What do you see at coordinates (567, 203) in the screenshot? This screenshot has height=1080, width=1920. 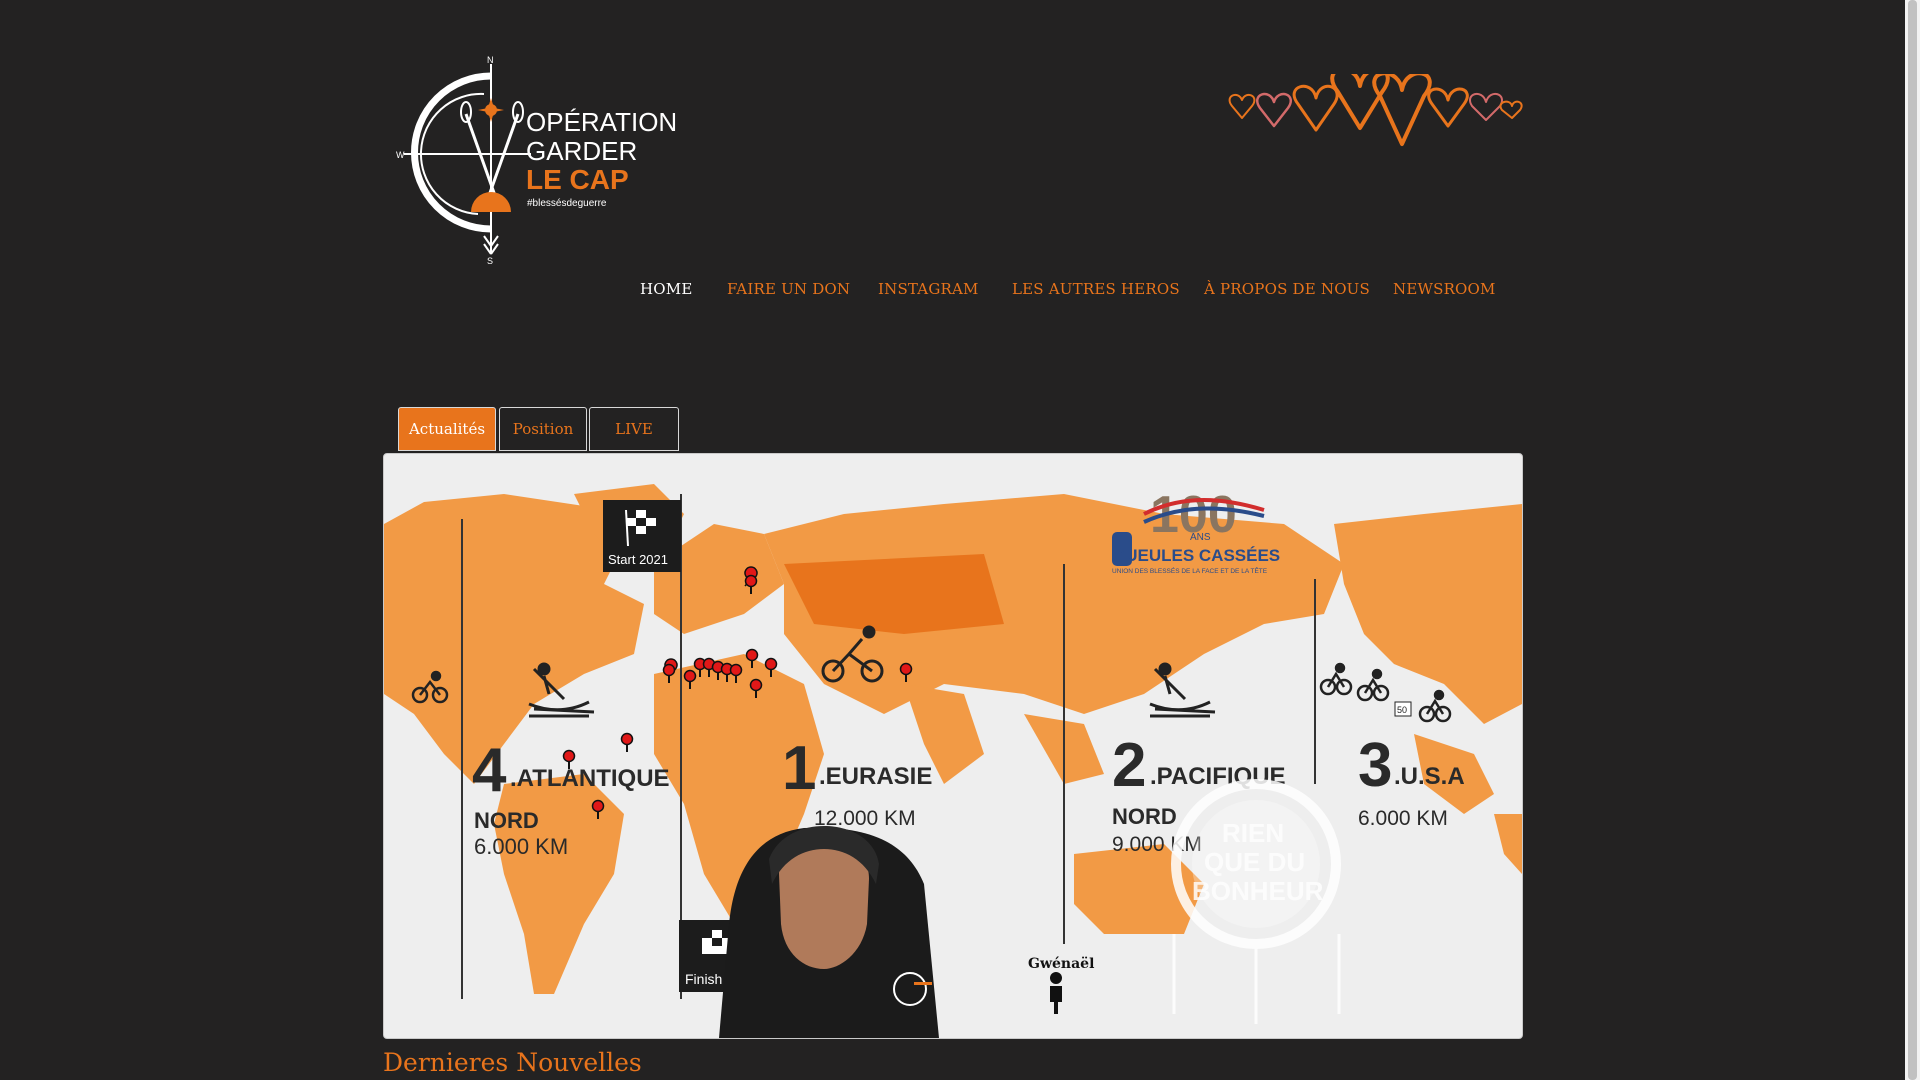 I see `logo-hashtag: #blessésdeguerre` at bounding box center [567, 203].